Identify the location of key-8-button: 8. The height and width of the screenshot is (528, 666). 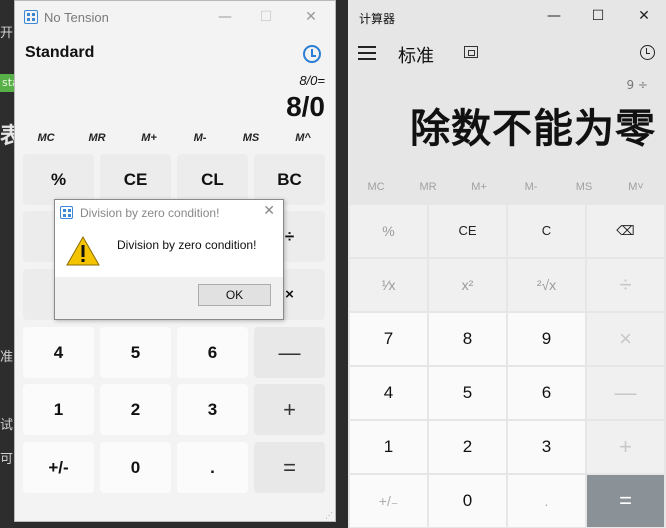
(467, 339).